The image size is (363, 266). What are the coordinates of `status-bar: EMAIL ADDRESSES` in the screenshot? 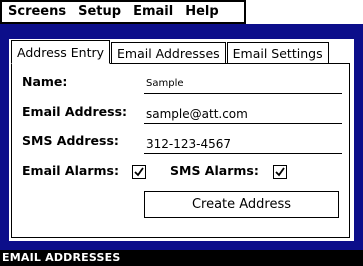 It's located at (181, 258).